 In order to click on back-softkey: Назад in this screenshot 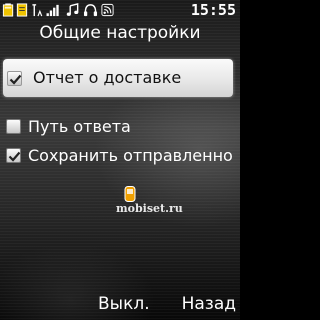, I will do `click(209, 304)`.